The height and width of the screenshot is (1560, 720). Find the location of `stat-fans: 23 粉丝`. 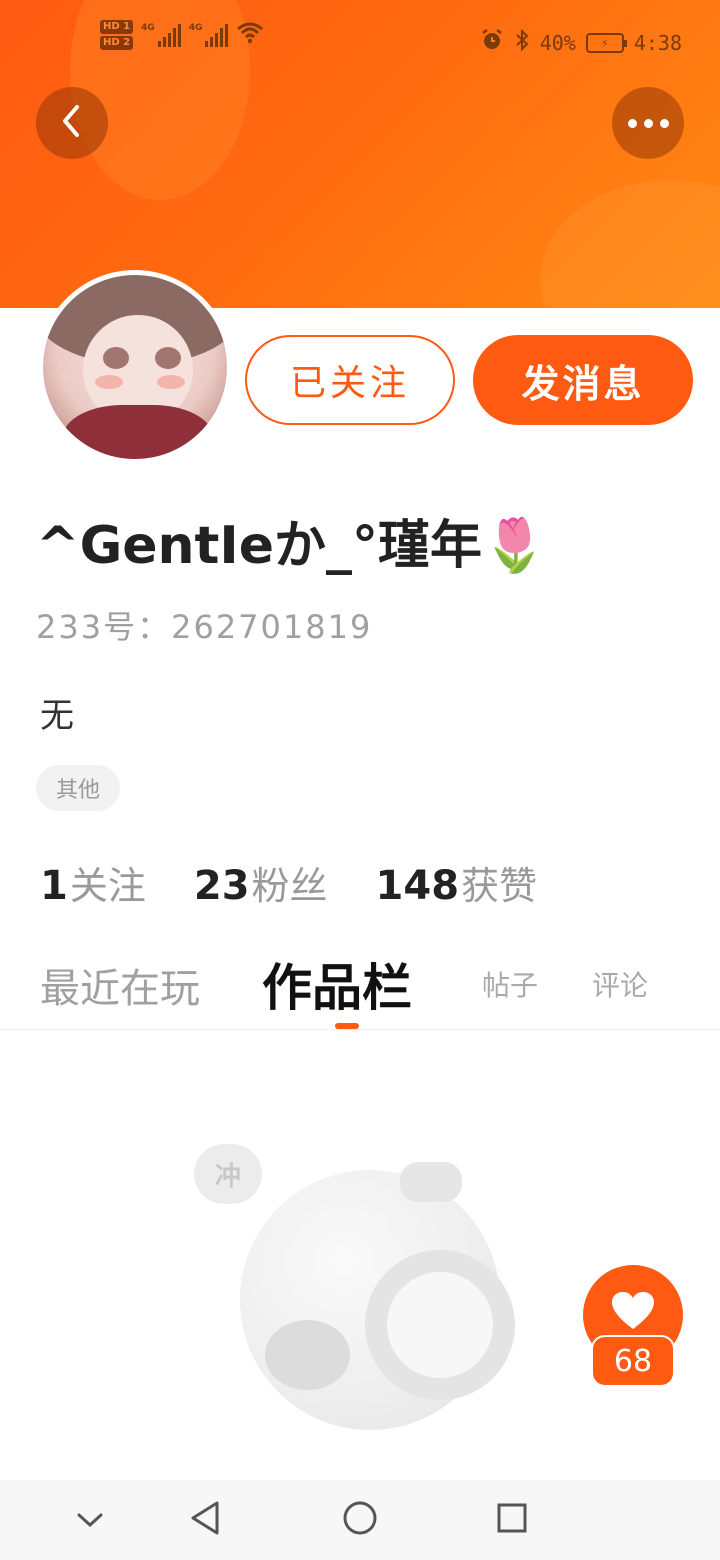

stat-fans: 23 粉丝 is located at coordinates (261, 882).